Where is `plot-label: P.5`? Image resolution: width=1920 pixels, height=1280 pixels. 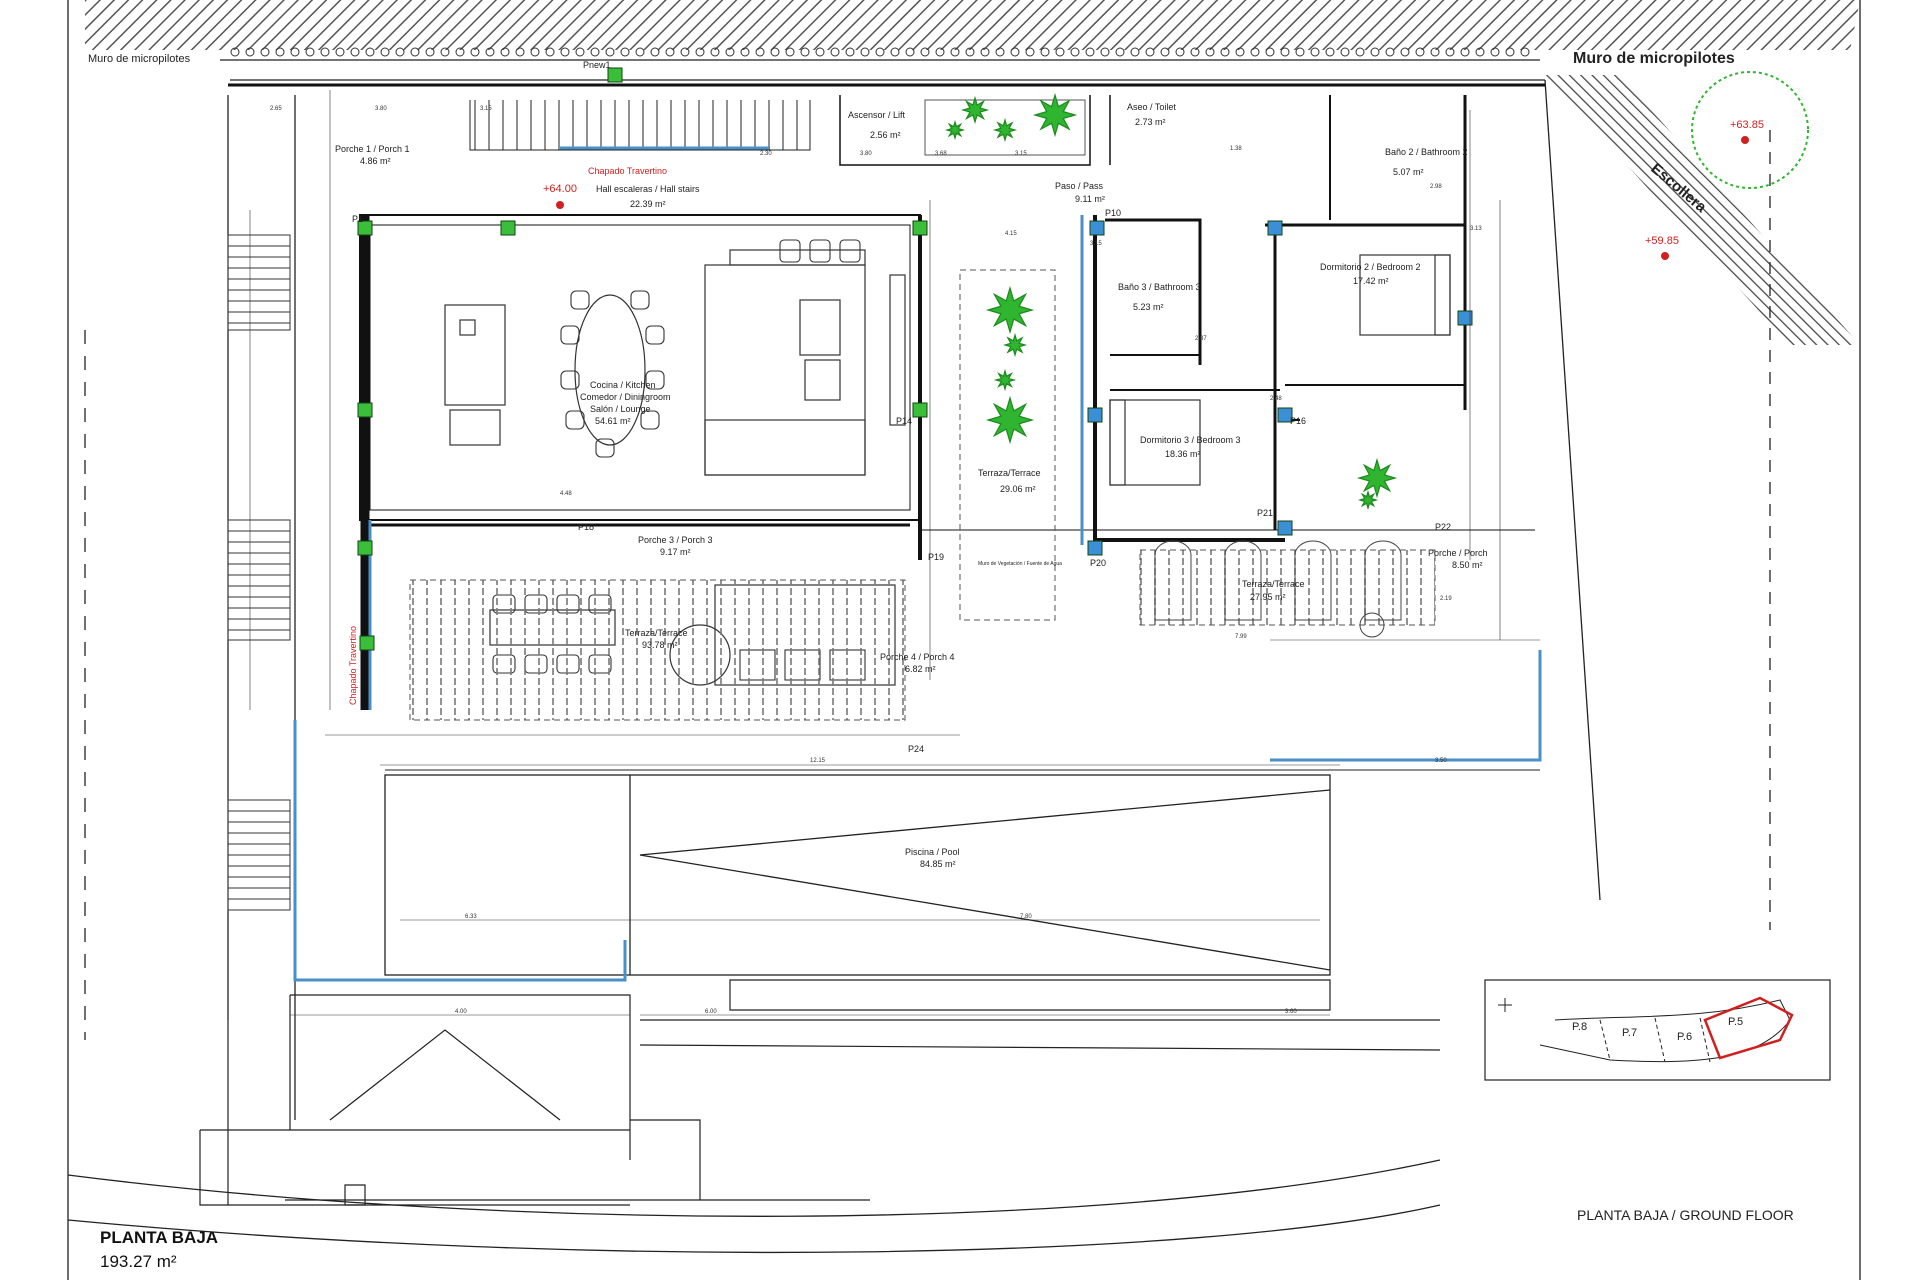
plot-label: P.5 is located at coordinates (1735, 1022).